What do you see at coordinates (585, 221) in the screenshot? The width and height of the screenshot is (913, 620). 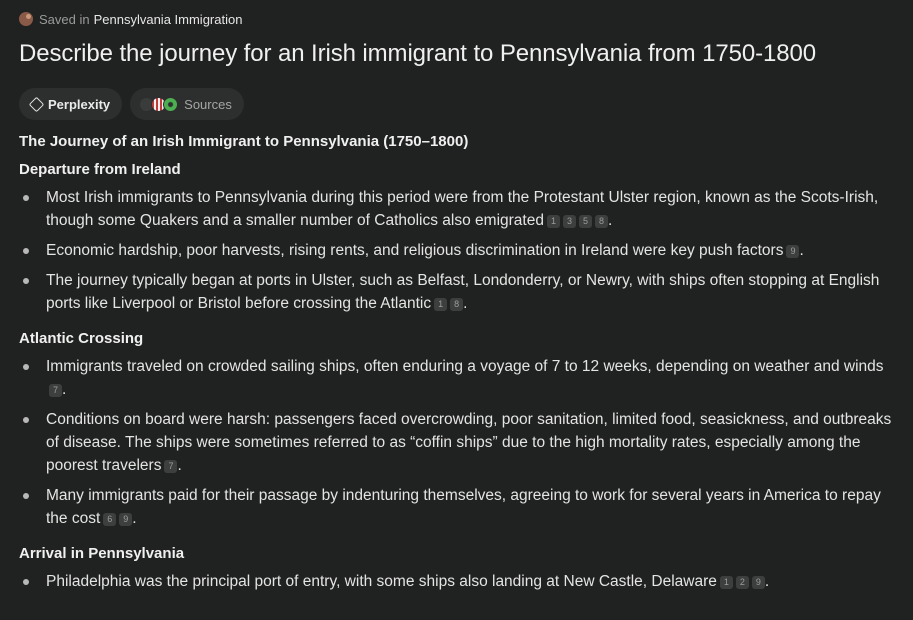 I see `citation-badge: 5` at bounding box center [585, 221].